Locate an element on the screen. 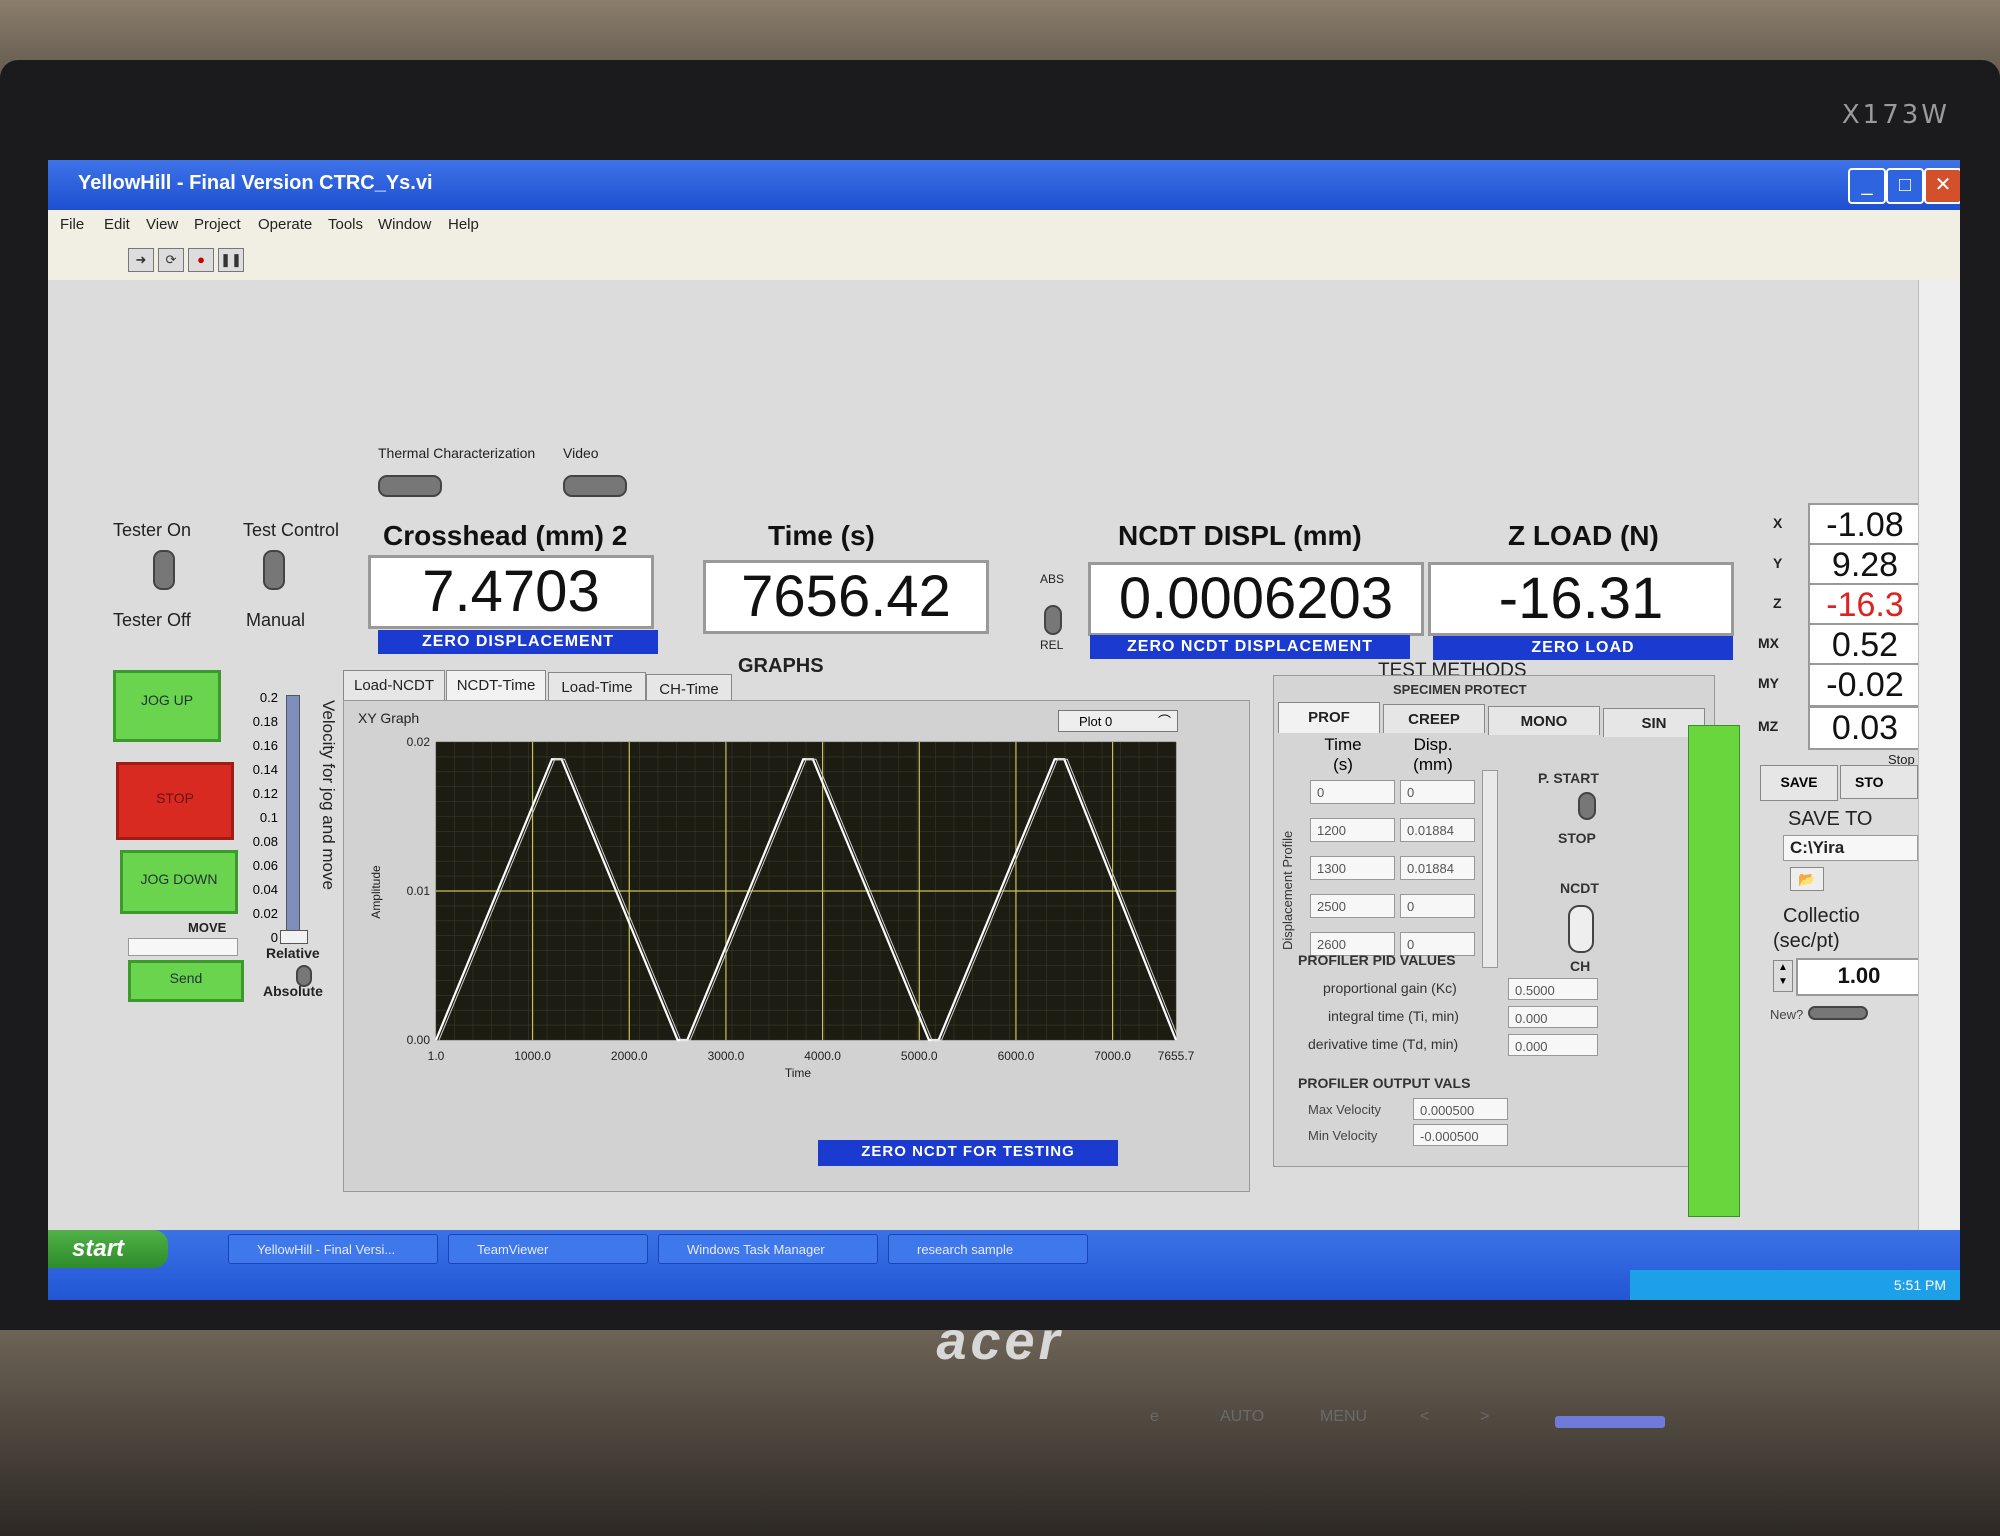  menu-help: Help is located at coordinates (463, 224).